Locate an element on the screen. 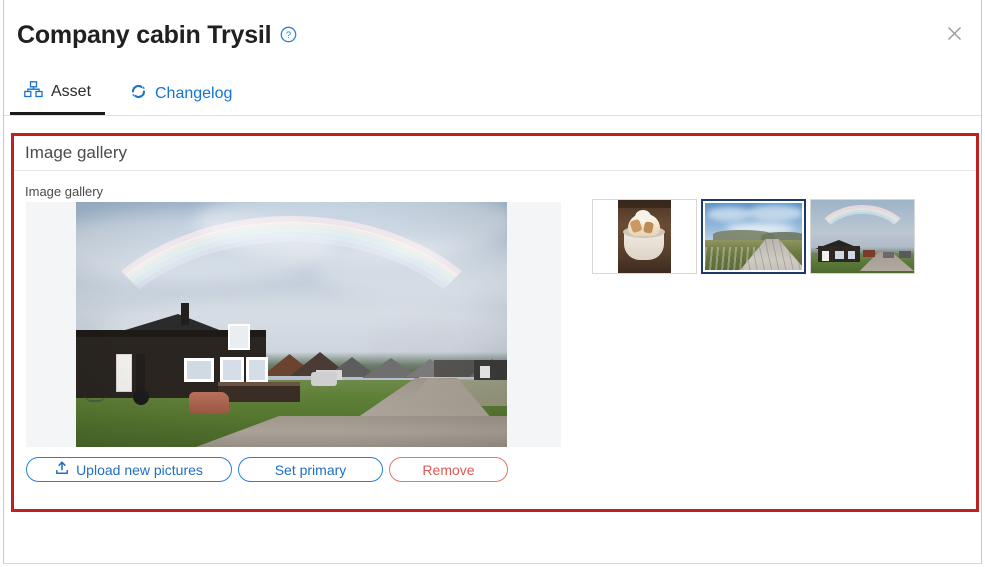  remove-button: Remove is located at coordinates (448, 469).